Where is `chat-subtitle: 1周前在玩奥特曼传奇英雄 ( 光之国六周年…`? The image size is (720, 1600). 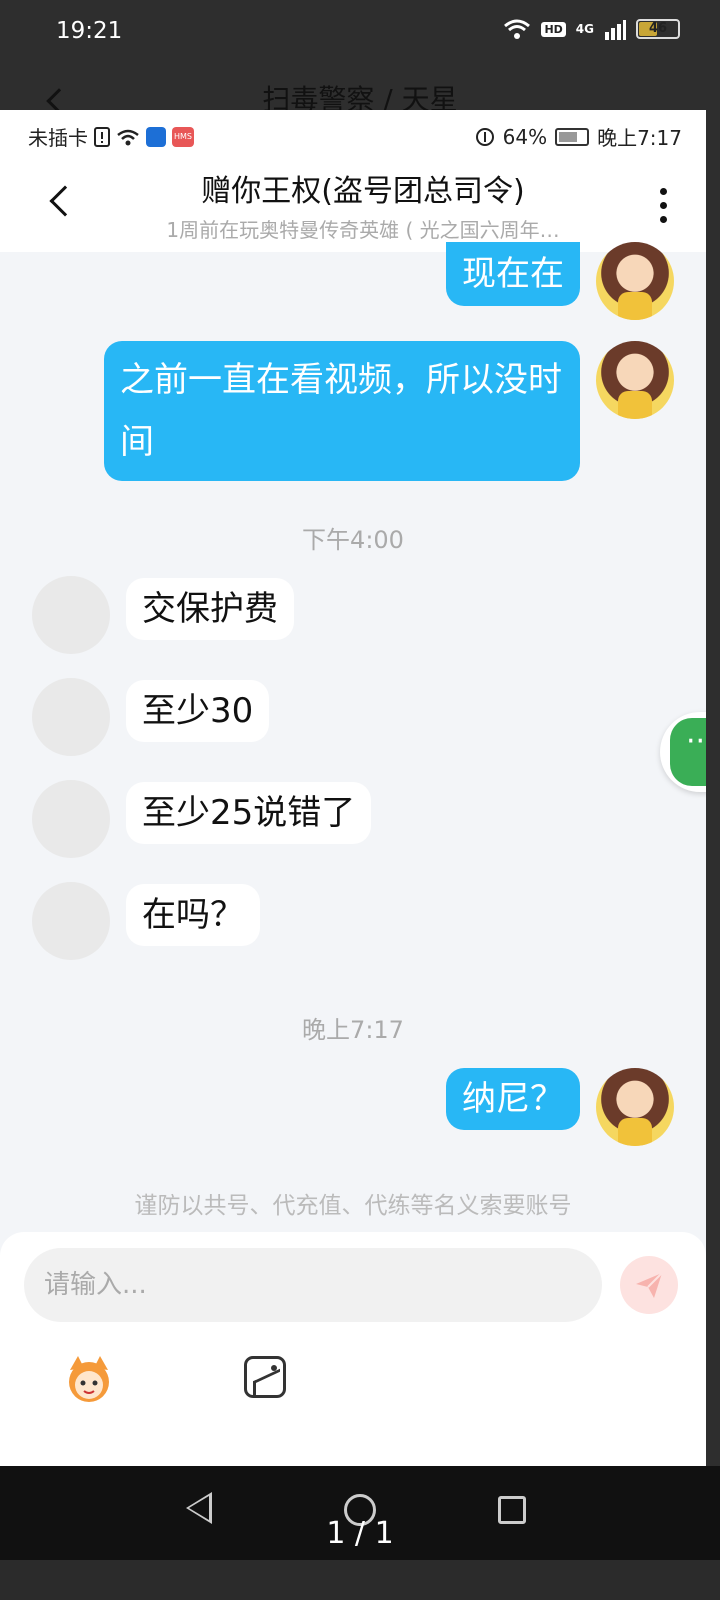
chat-subtitle: 1周前在玩奥特曼传奇英雄 ( 光之国六周年… is located at coordinates (363, 230).